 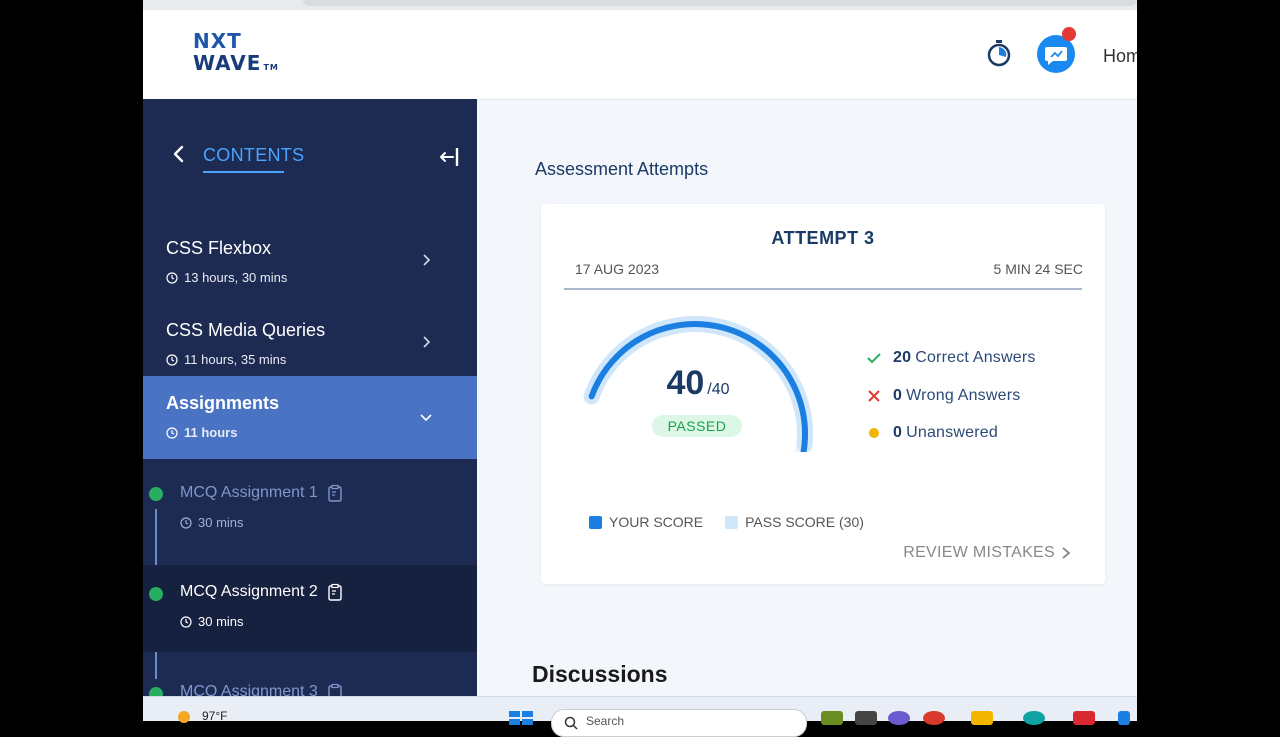 I want to click on stat-wrong: 0 Wrong Answers, so click(x=942, y=396).